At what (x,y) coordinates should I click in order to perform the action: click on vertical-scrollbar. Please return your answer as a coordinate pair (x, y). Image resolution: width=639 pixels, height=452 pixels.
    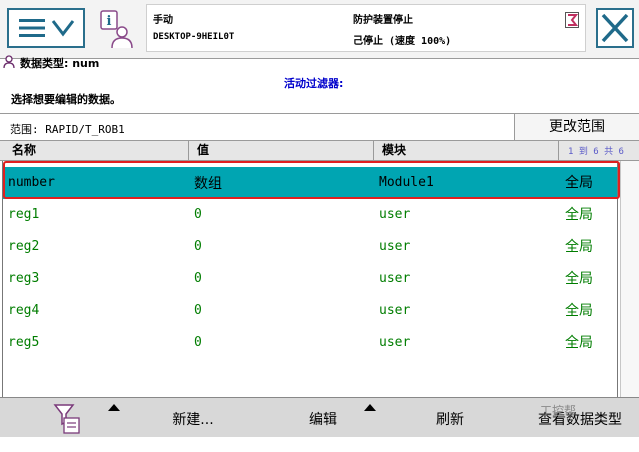
    Looking at the image, I should click on (629, 279).